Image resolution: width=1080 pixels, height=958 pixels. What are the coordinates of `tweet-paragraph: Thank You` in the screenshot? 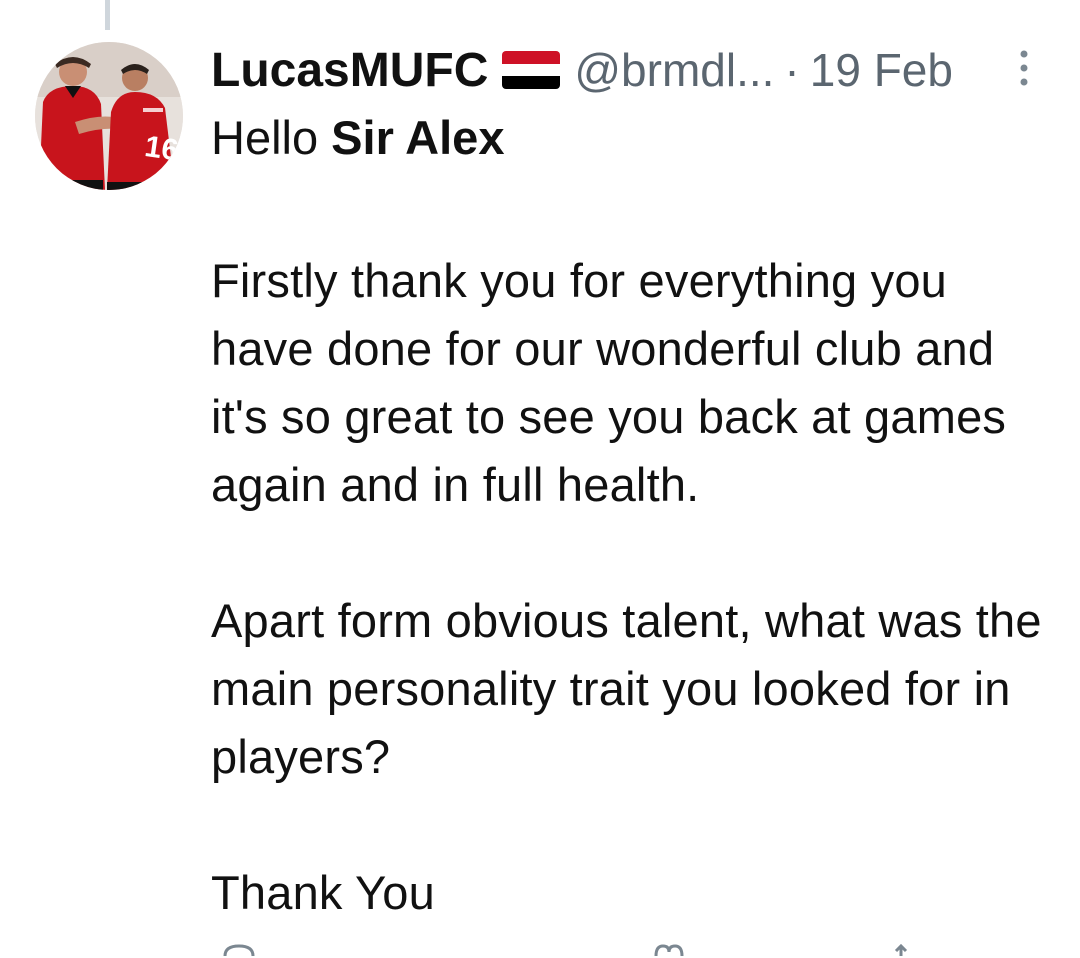 It's located at (323, 892).